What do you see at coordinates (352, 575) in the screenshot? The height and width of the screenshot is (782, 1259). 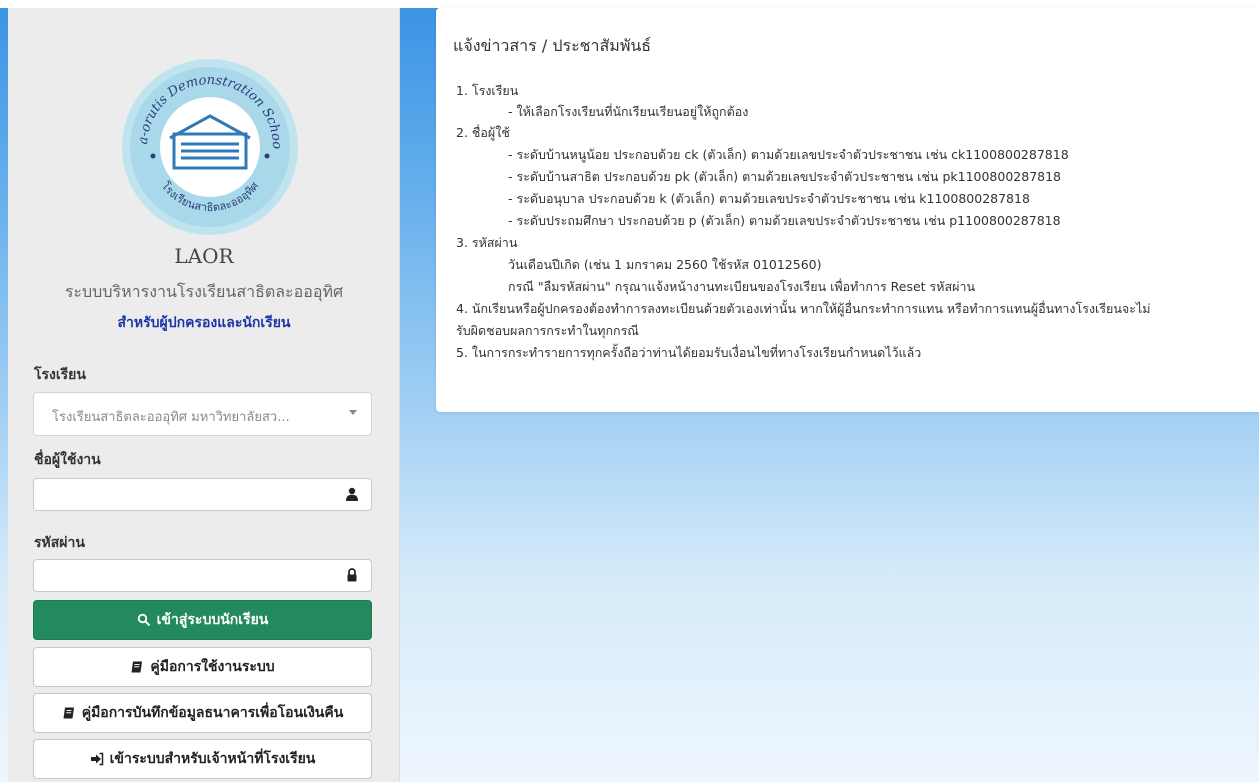 I see `lock-icon` at bounding box center [352, 575].